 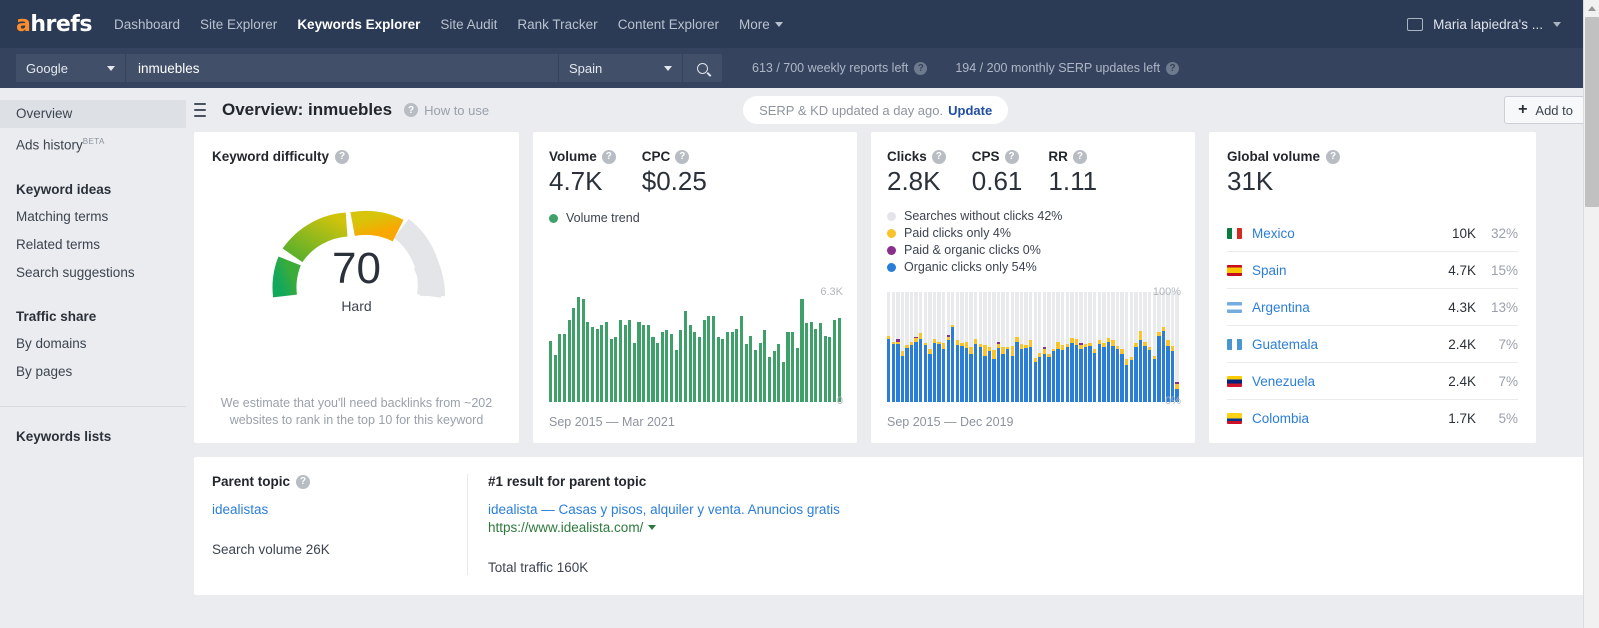 I want to click on clicks-metrics: Clicks ? 2.8K CPS ? 0.61 RR ? 1.11, so click(x=1033, y=173).